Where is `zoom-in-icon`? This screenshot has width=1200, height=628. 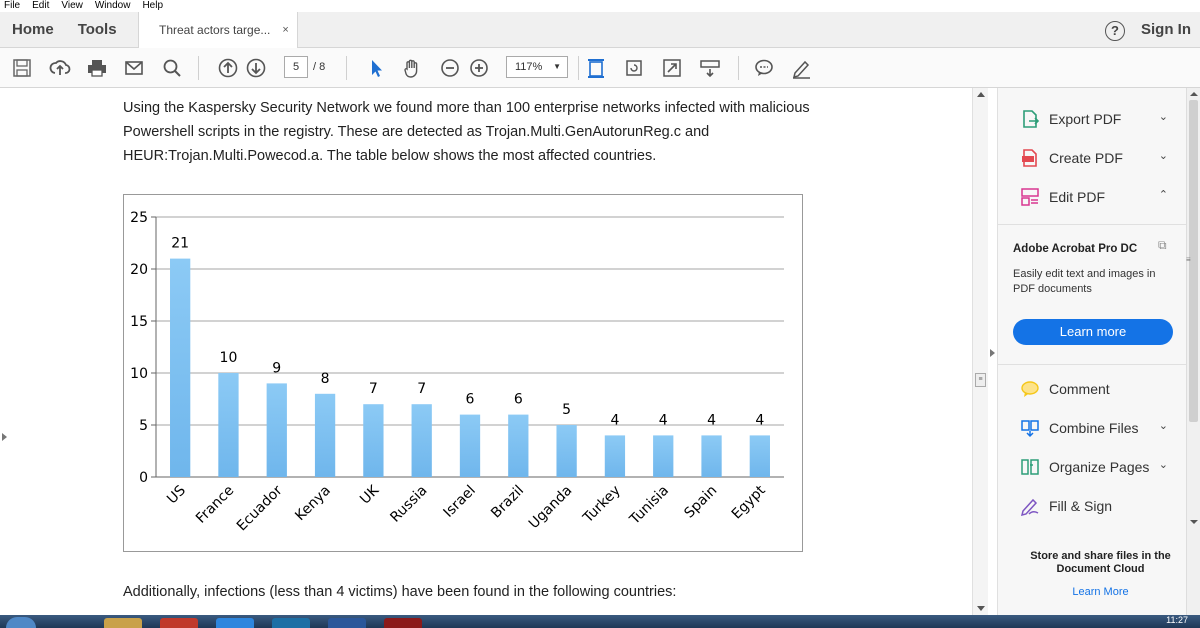 zoom-in-icon is located at coordinates (479, 68).